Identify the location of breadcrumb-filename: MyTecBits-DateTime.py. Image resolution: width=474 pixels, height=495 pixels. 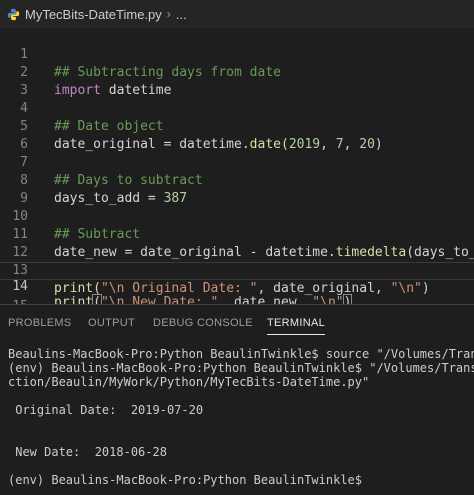
(93, 14).